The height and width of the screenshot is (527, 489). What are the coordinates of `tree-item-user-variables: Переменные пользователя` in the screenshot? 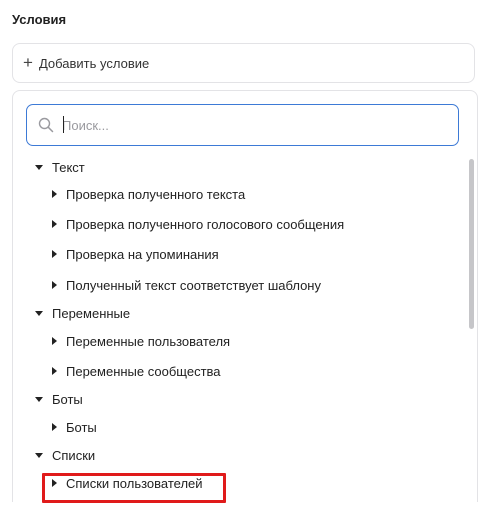 It's located at (141, 341).